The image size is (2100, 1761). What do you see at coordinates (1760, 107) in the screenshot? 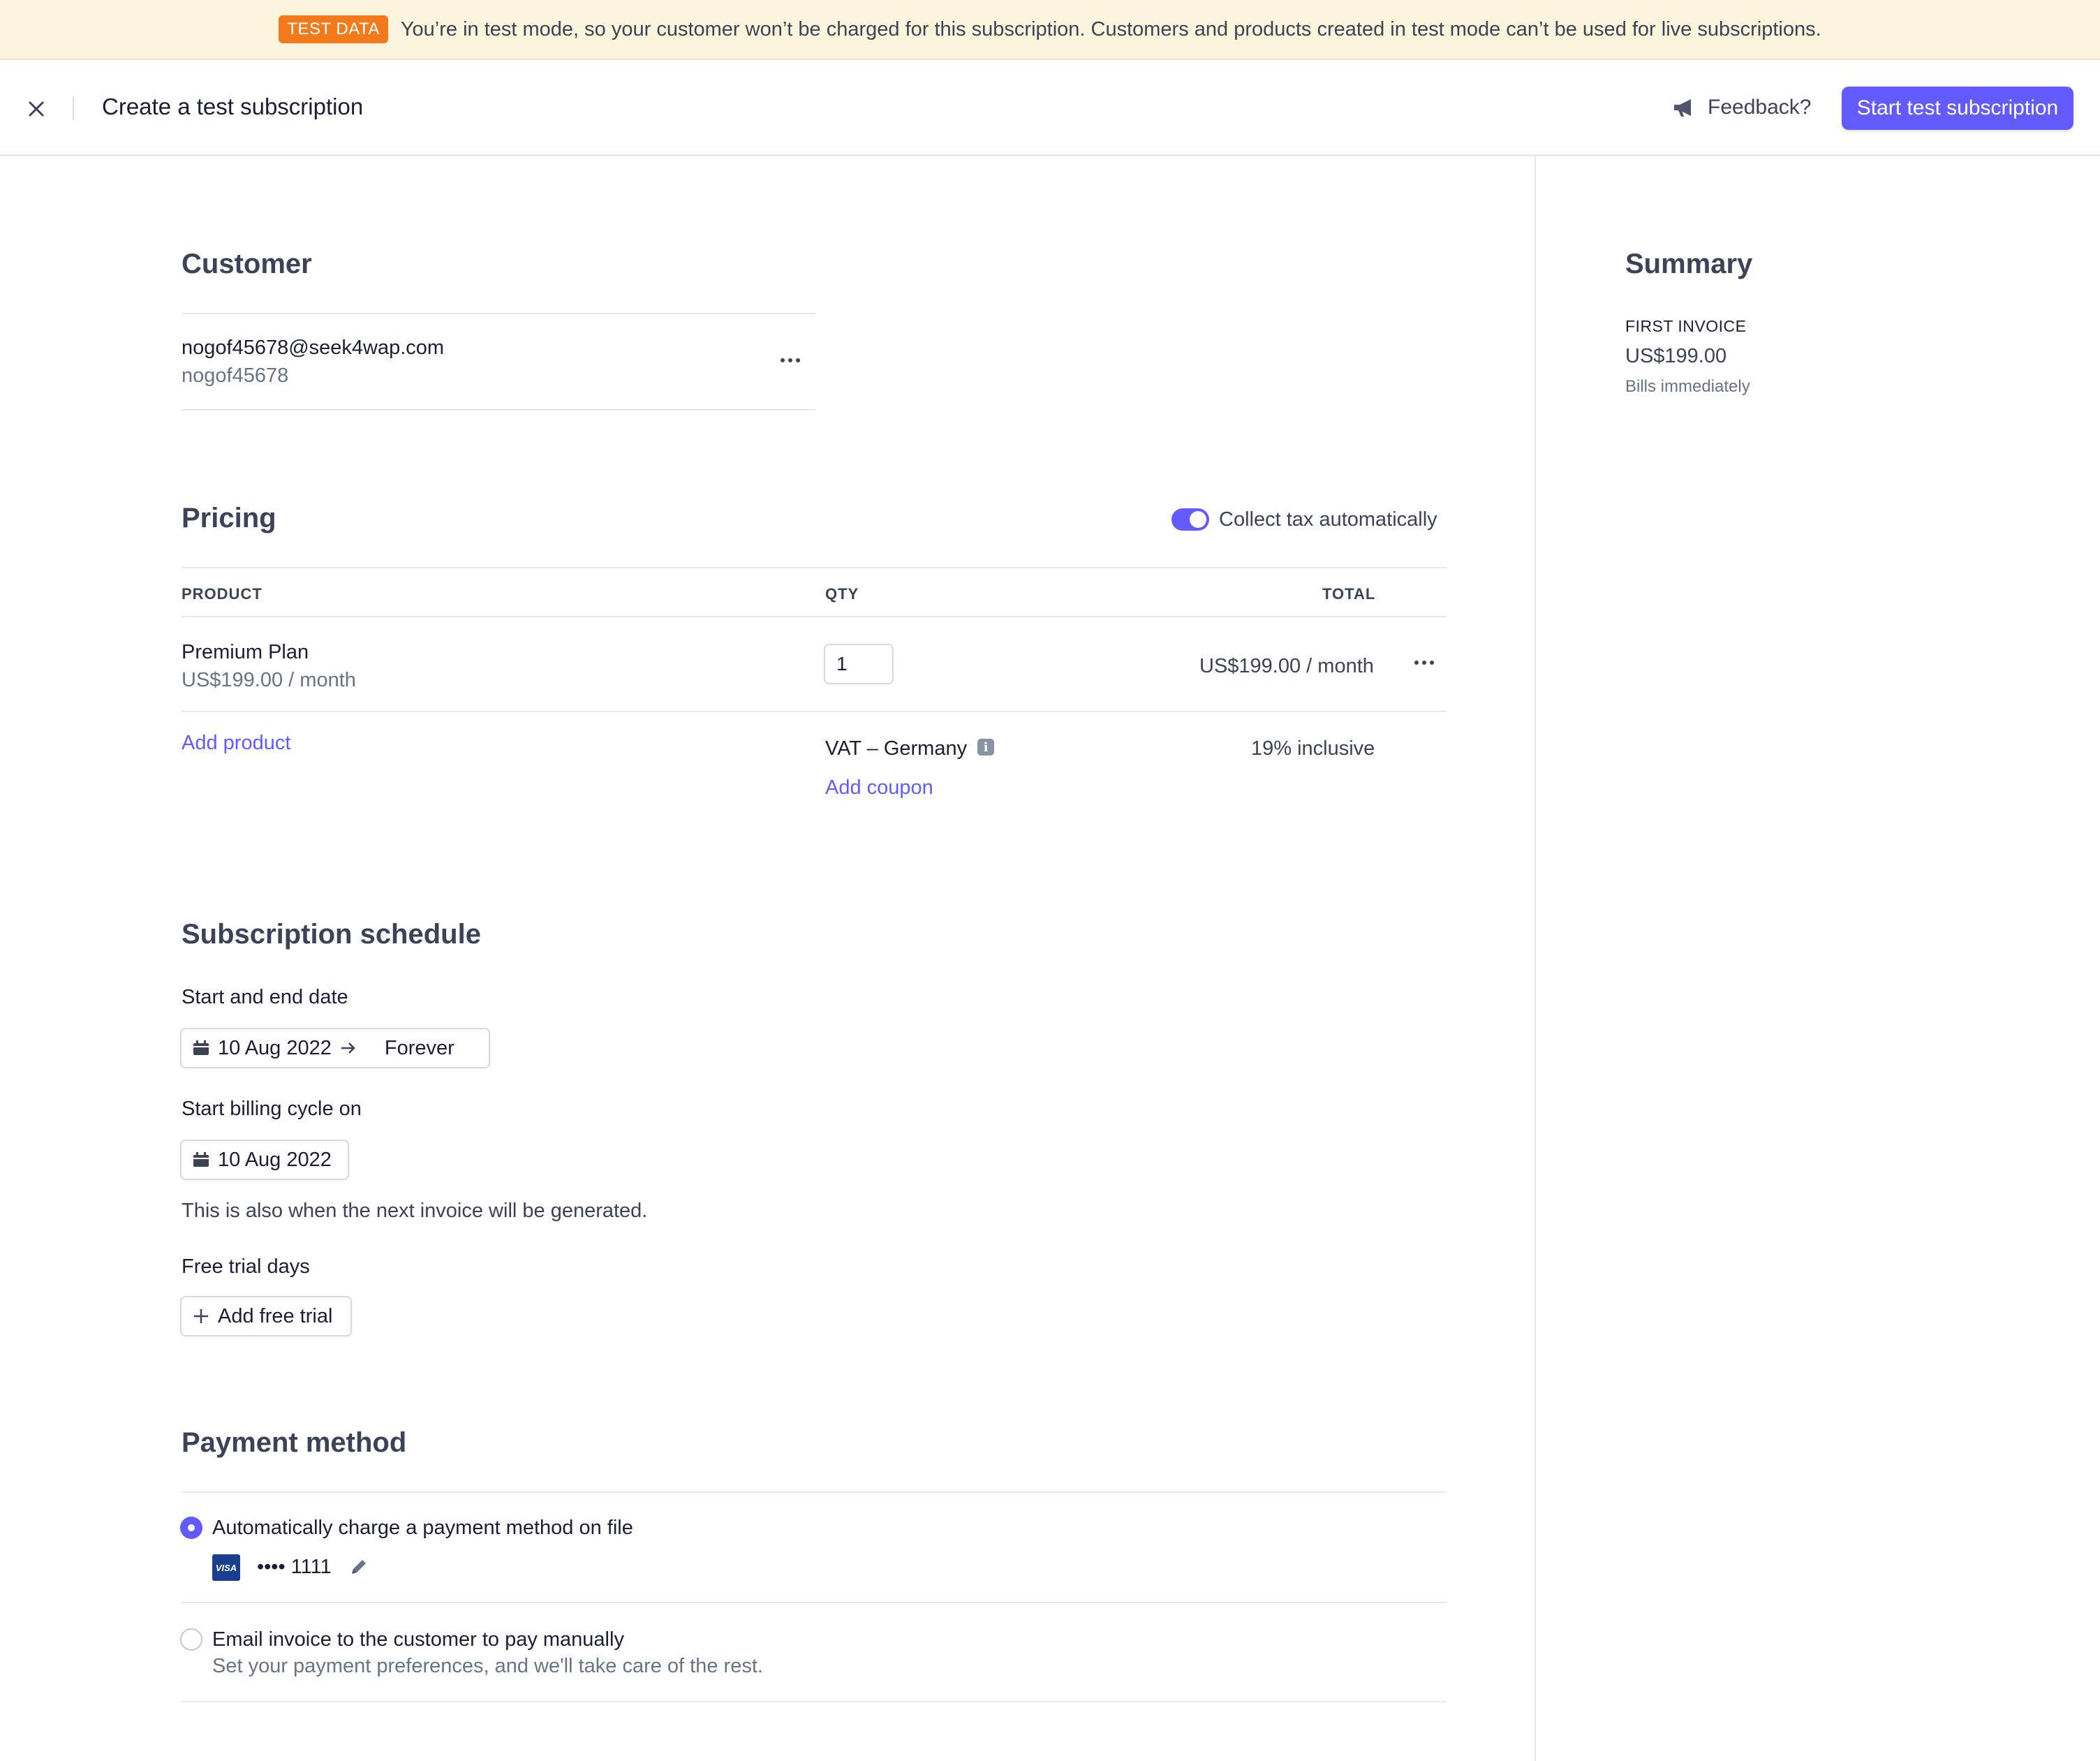
I see `feedback-label: Feedback?` at bounding box center [1760, 107].